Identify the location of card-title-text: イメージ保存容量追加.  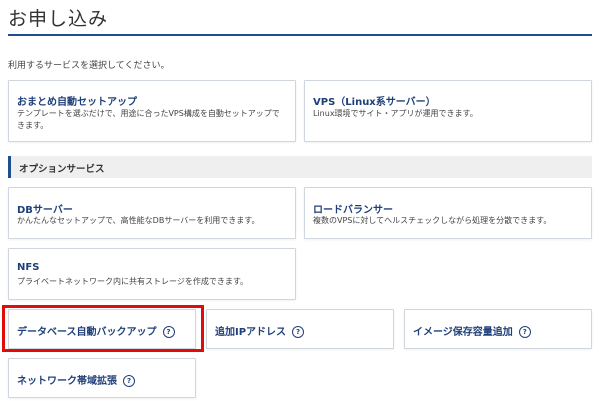
(463, 332).